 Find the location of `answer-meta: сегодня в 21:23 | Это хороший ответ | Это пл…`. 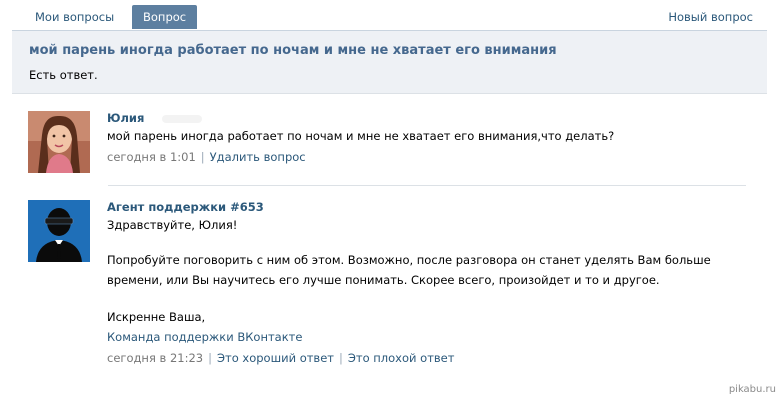

answer-meta: сегодня в 21:23 | Это хороший ответ | Это пл… is located at coordinates (427, 358).